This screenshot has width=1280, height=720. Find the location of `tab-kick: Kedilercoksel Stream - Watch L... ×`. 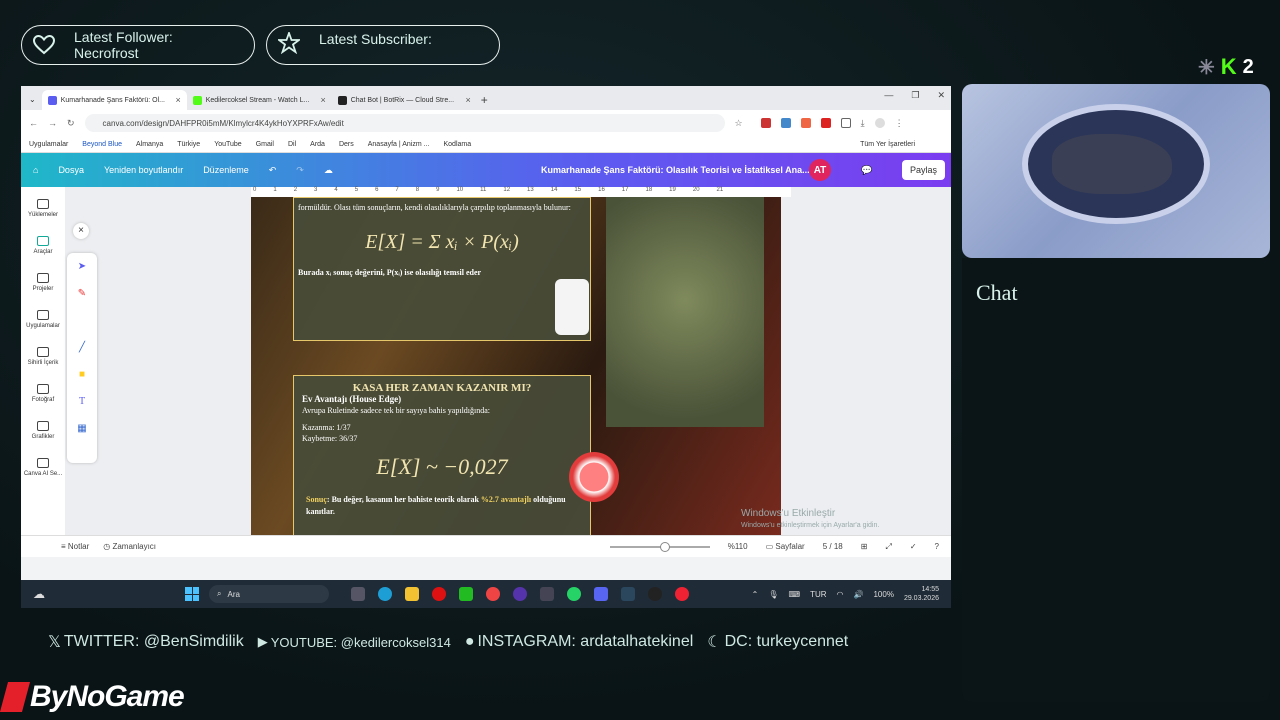

tab-kick: Kedilercoksel Stream - Watch L... × is located at coordinates (259, 100).